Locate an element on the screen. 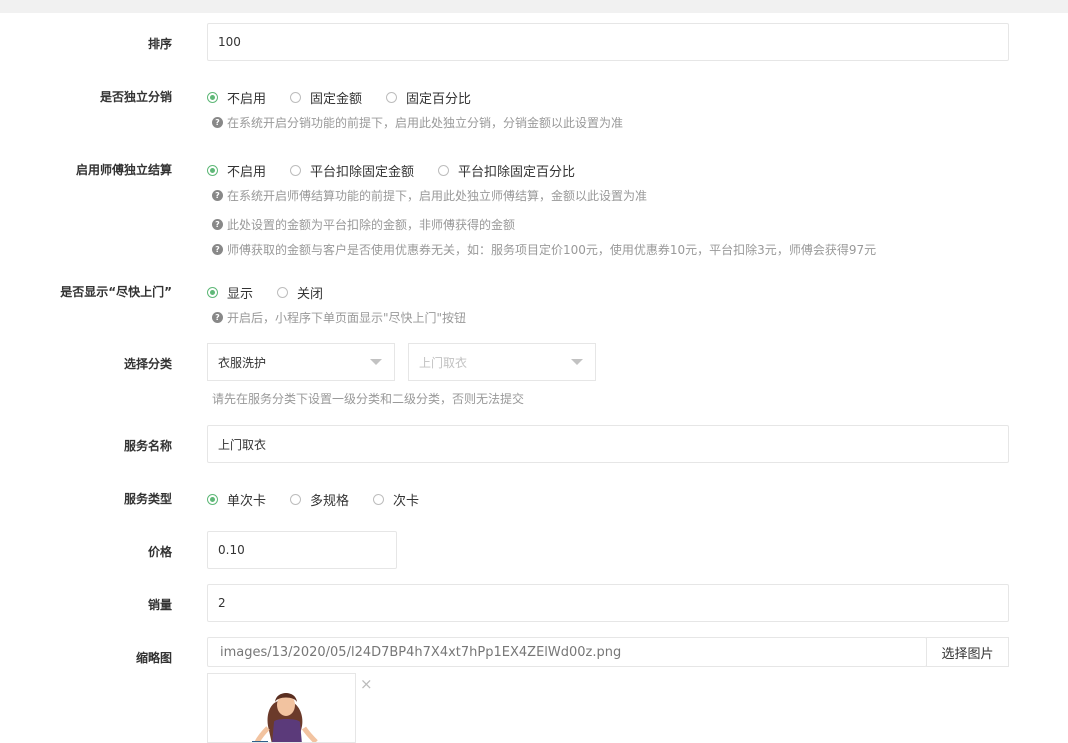 The width and height of the screenshot is (1068, 743). show-asap-help: ? 开启后，小程序下单页面显示"尽快上门"按钮 is located at coordinates (339, 317).